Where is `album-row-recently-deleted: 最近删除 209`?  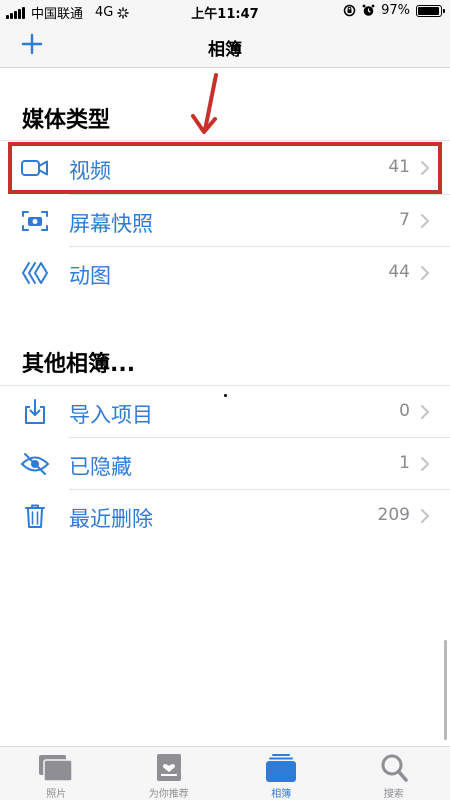 album-row-recently-deleted: 最近删除 209 is located at coordinates (225, 516).